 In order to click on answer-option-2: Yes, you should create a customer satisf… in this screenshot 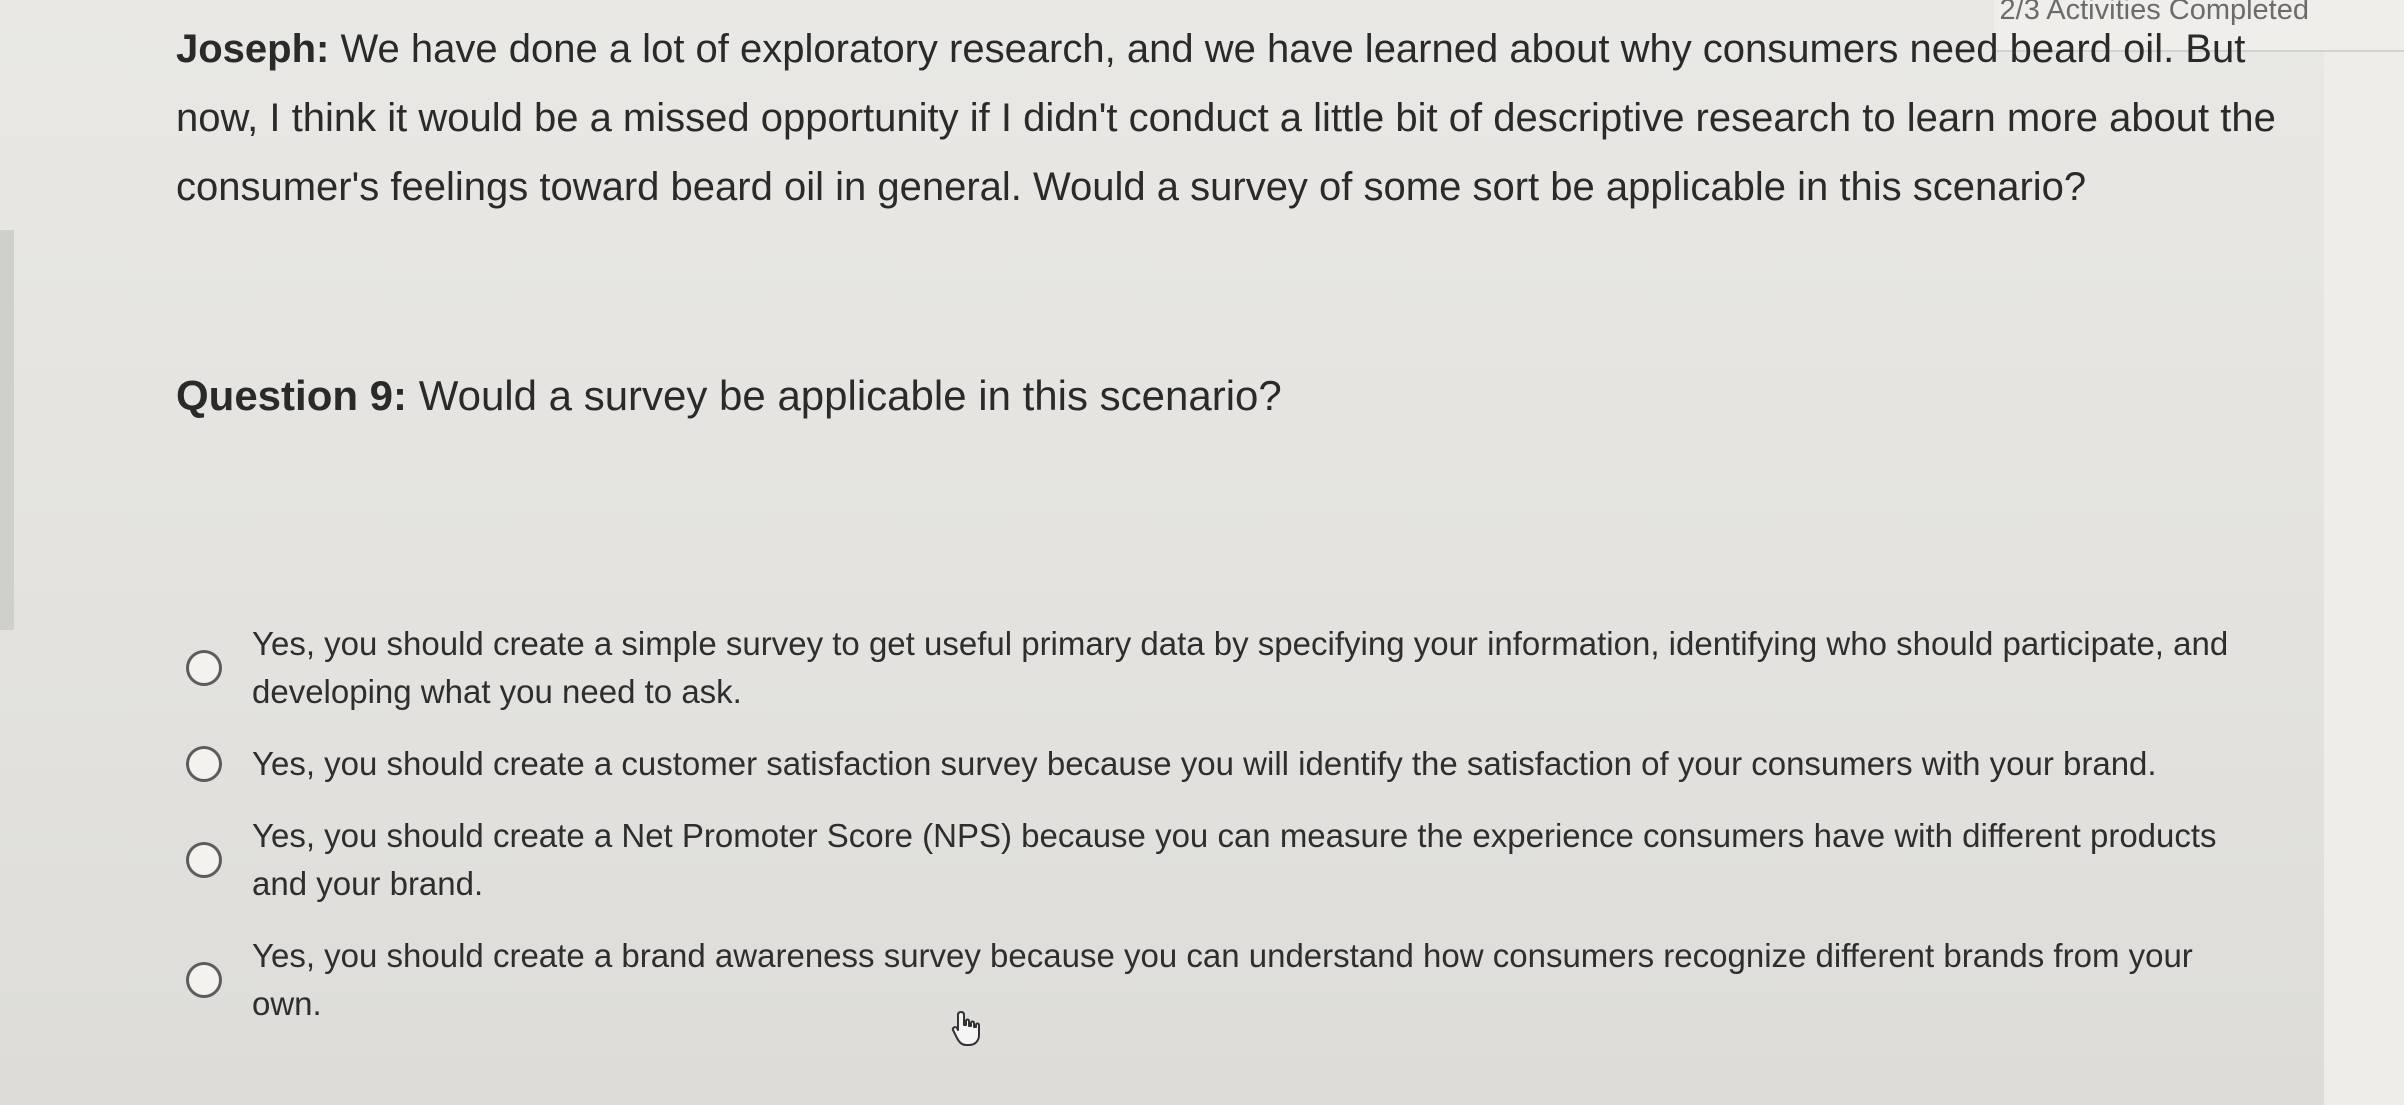, I will do `click(1226, 764)`.